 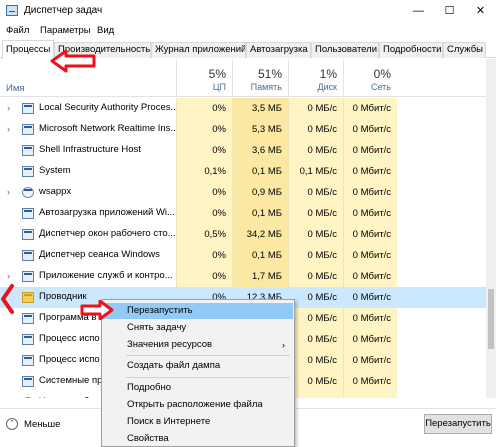 I want to click on tab-startup: Автозагрузка, so click(x=278, y=50).